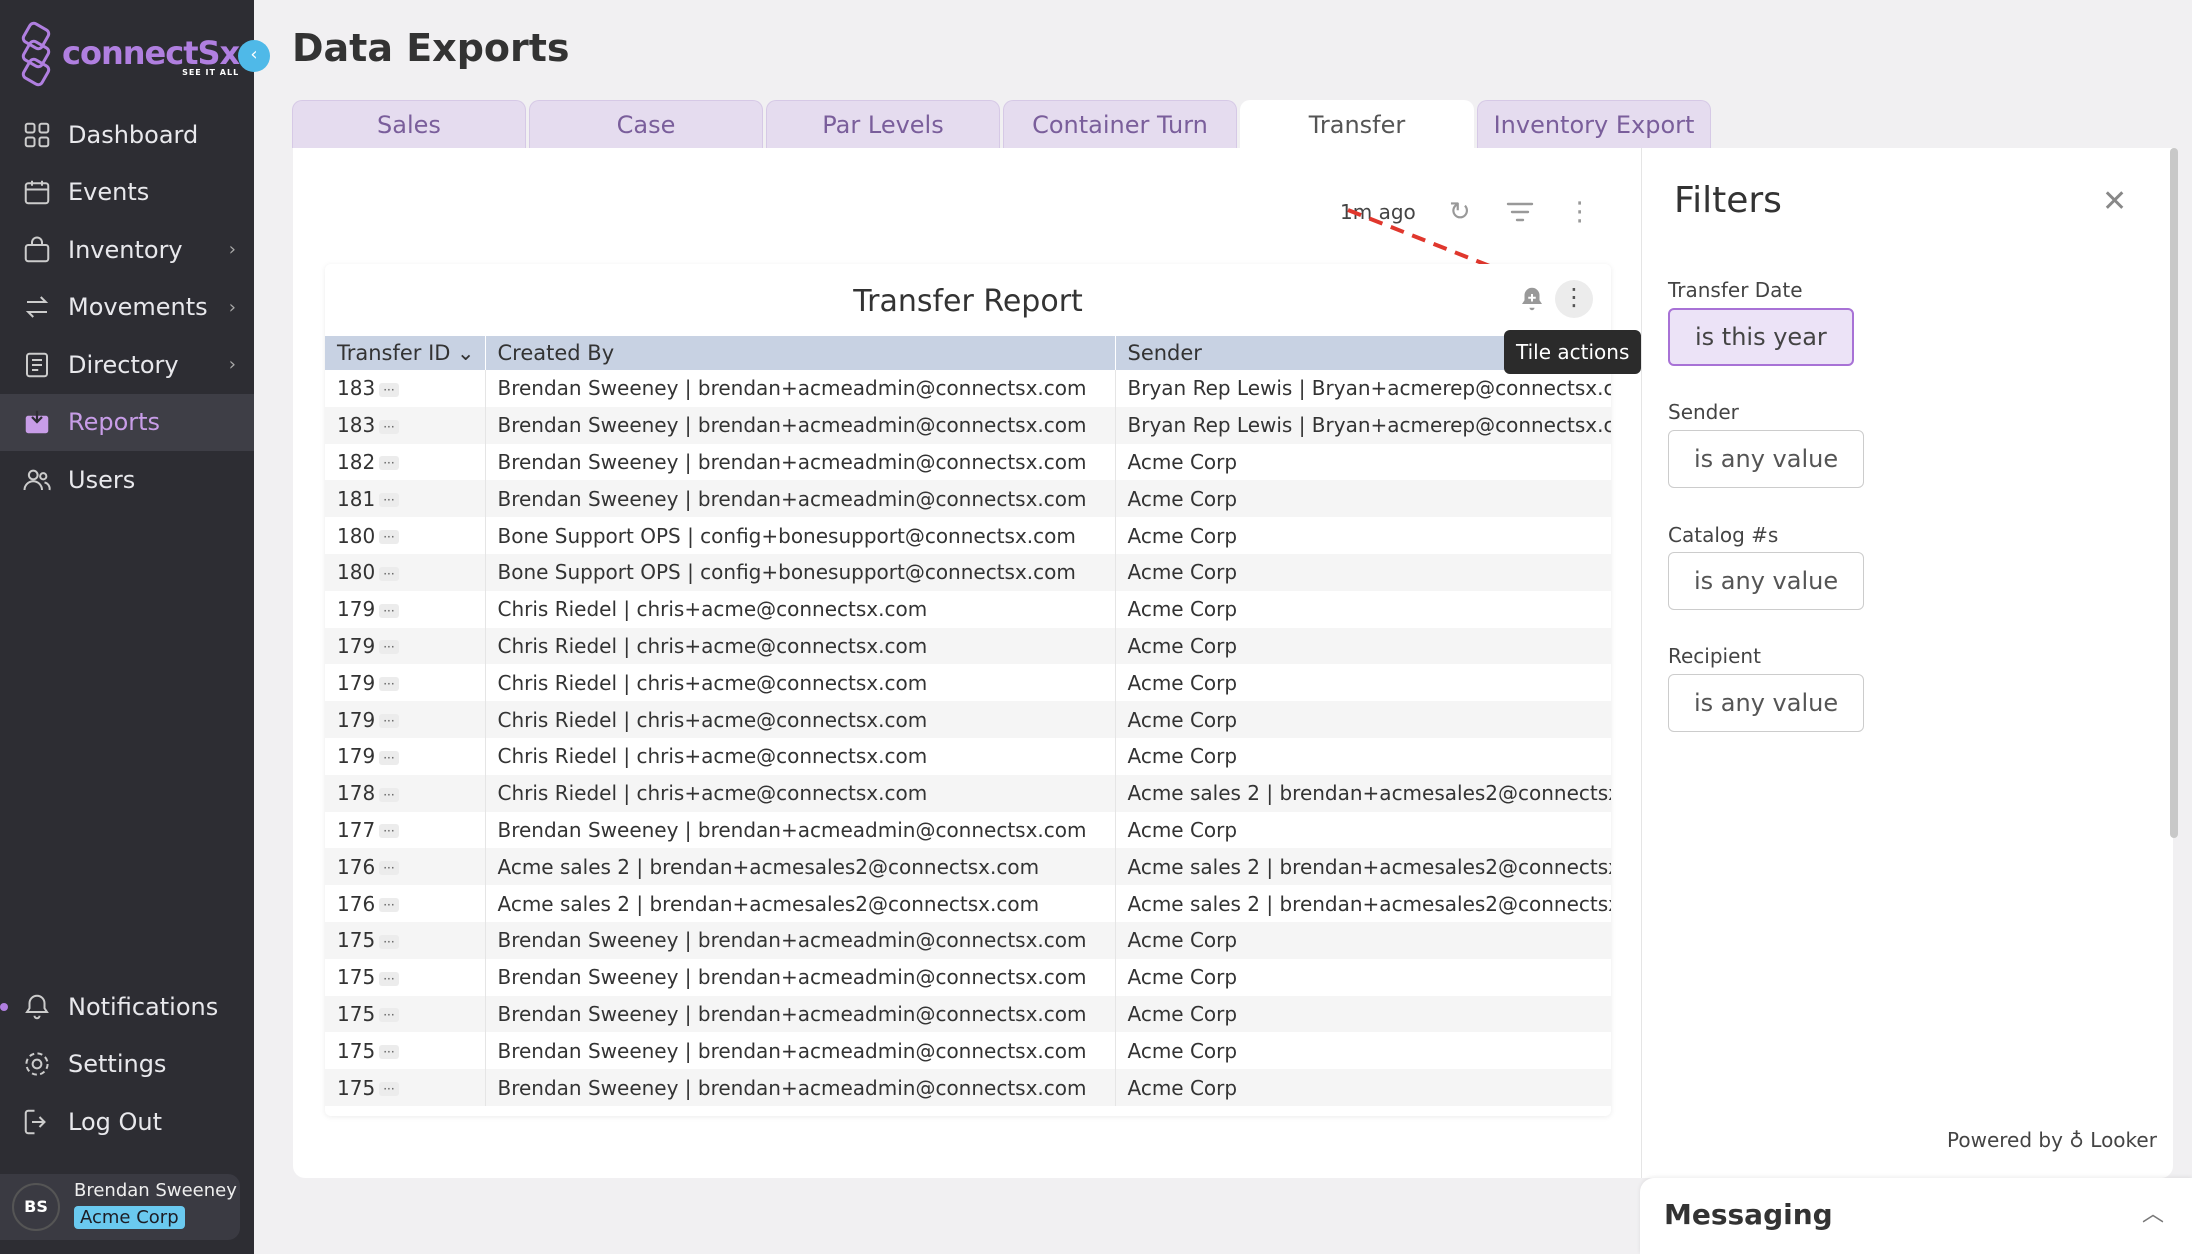  I want to click on sidebar-item-notifications: Notifications, so click(127, 1007).